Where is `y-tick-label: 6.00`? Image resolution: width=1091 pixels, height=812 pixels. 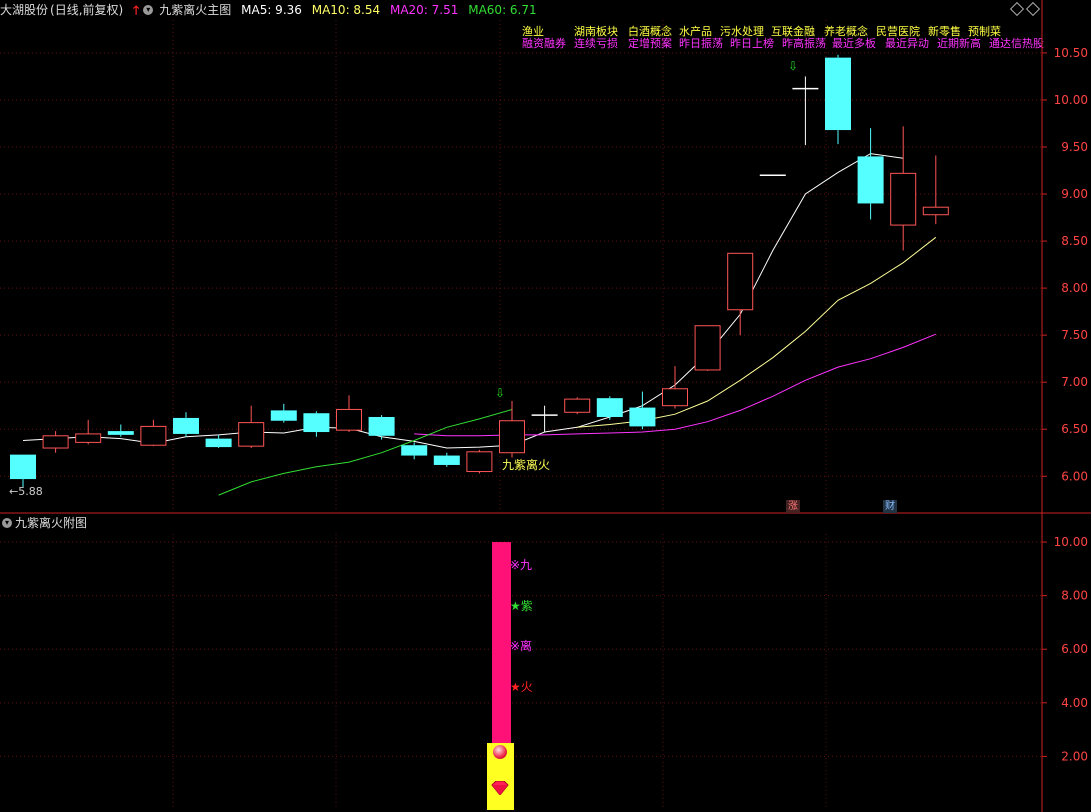
y-tick-label: 6.00 is located at coordinates (1074, 476).